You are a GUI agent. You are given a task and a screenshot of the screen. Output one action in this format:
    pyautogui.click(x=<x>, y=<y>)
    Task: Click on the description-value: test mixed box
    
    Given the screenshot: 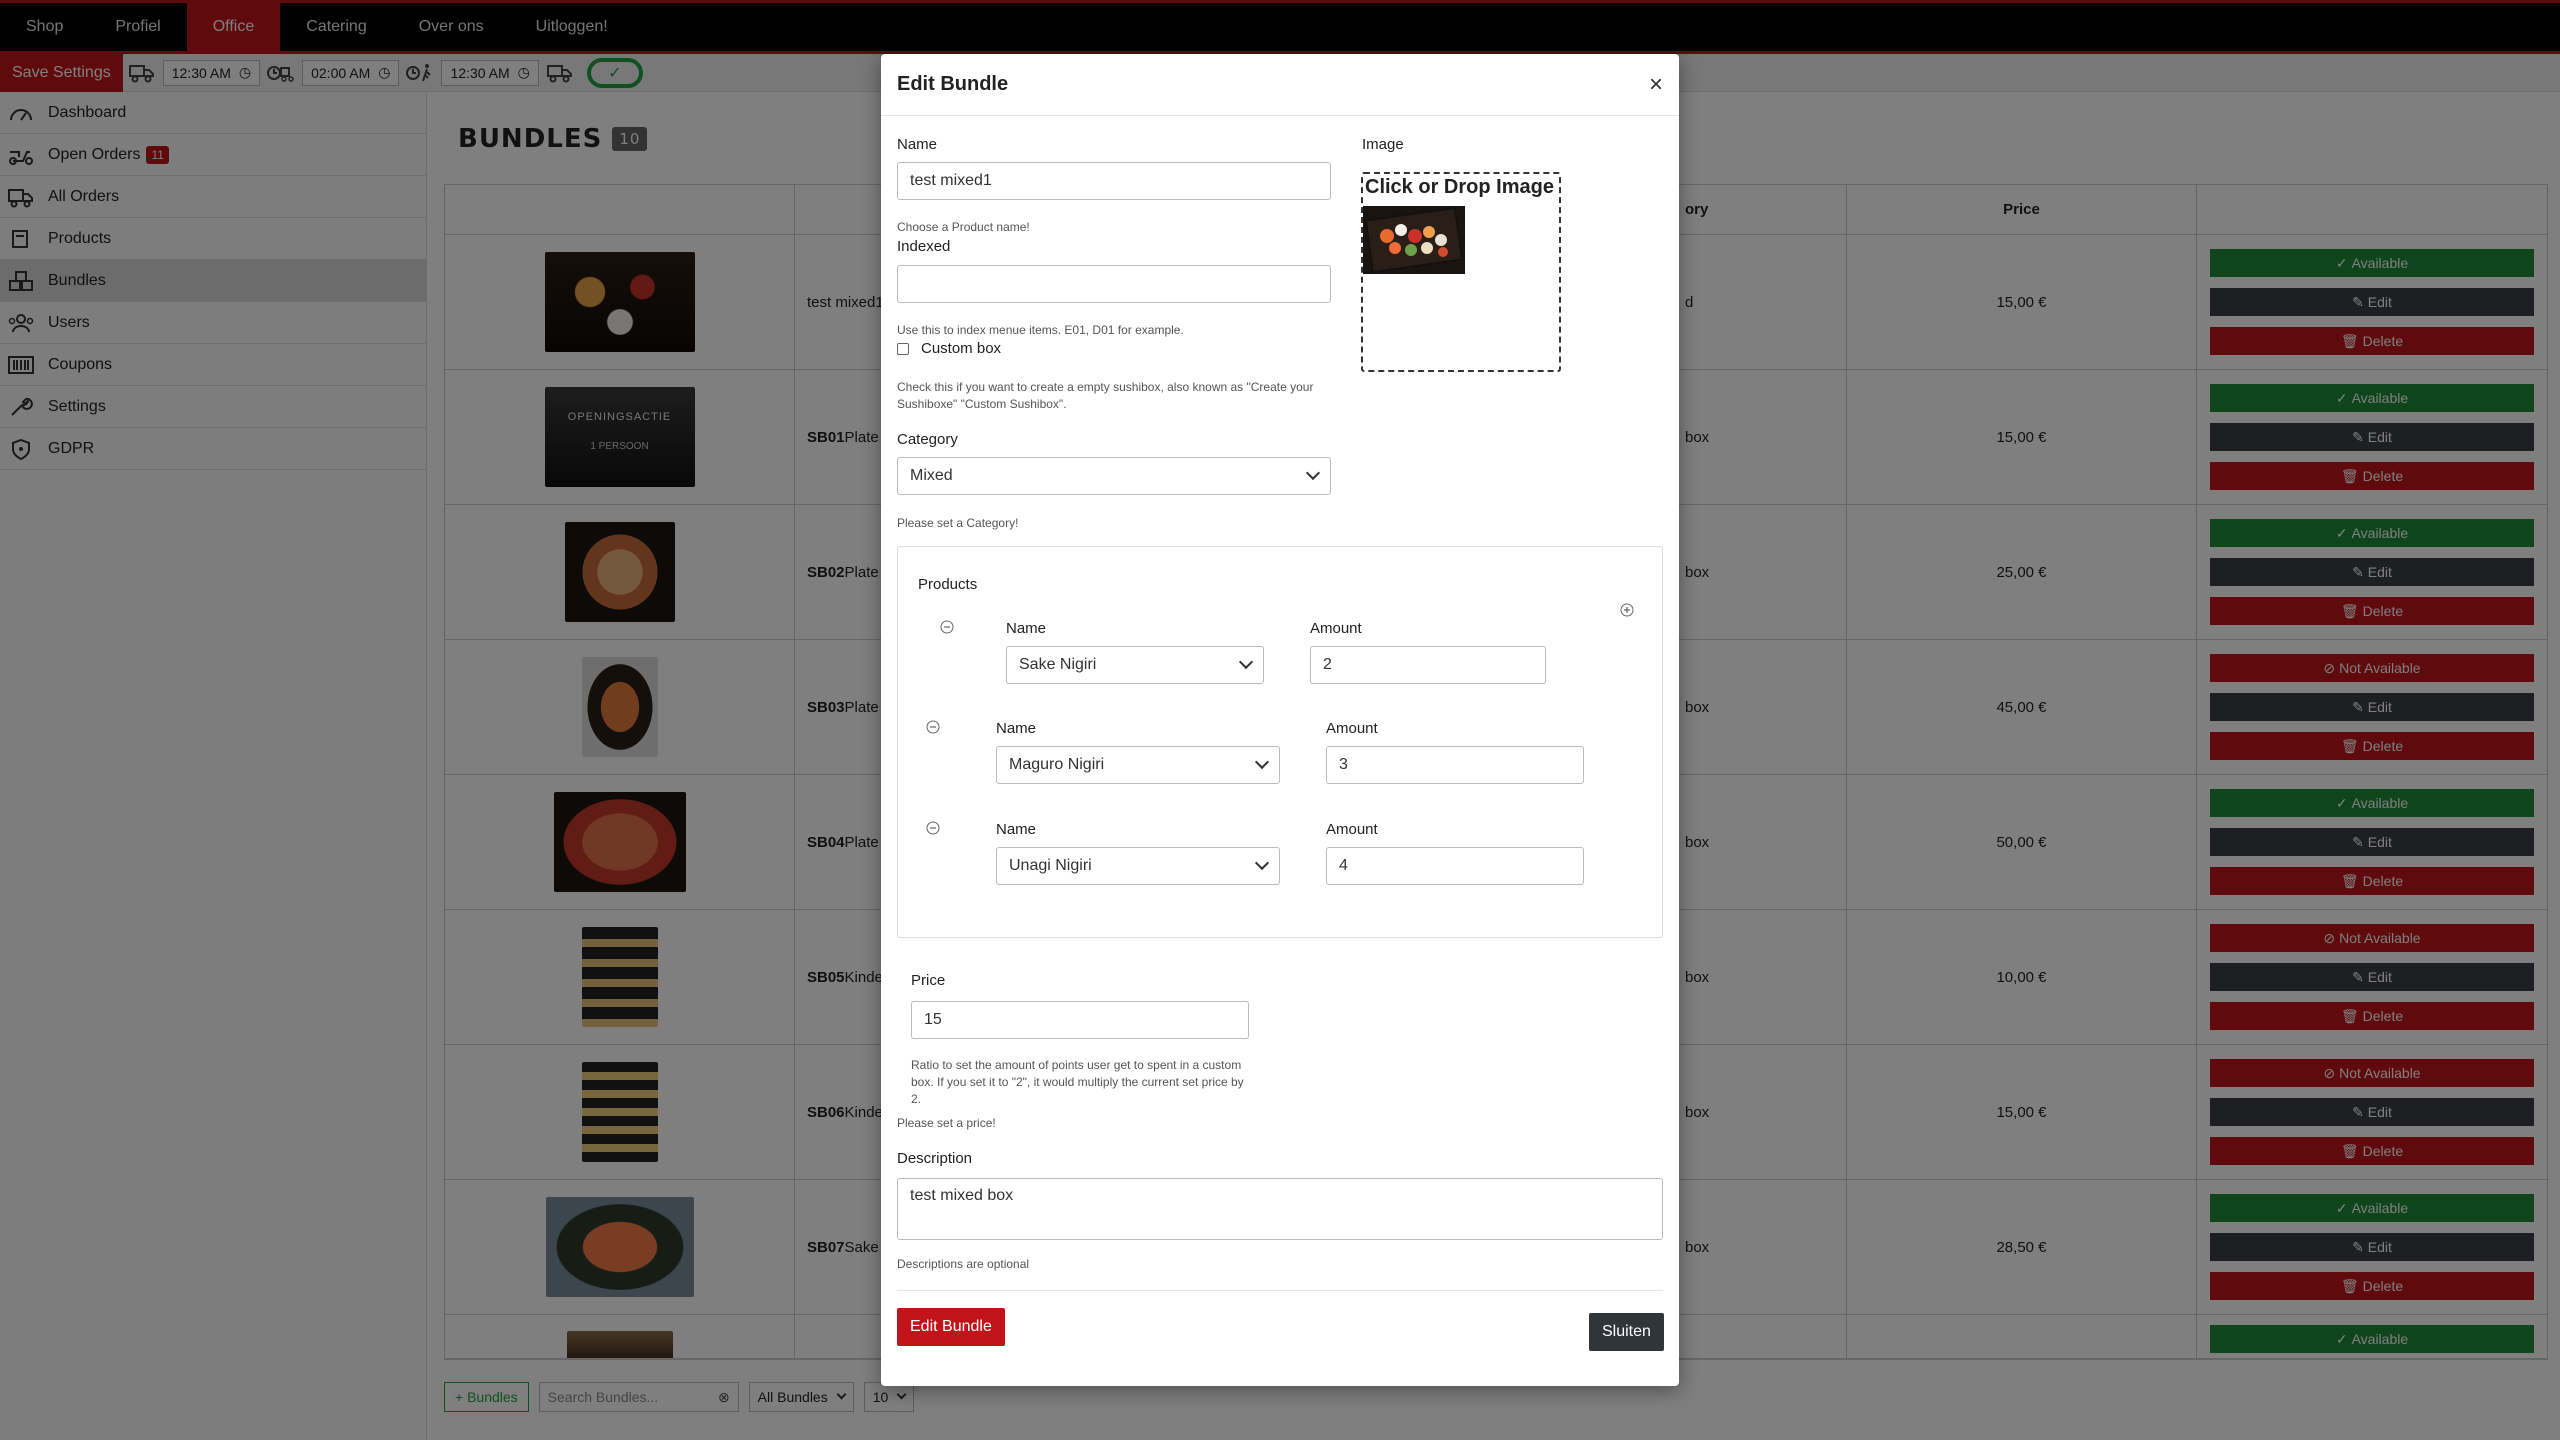 What is the action you would take?
    pyautogui.click(x=962, y=1195)
    